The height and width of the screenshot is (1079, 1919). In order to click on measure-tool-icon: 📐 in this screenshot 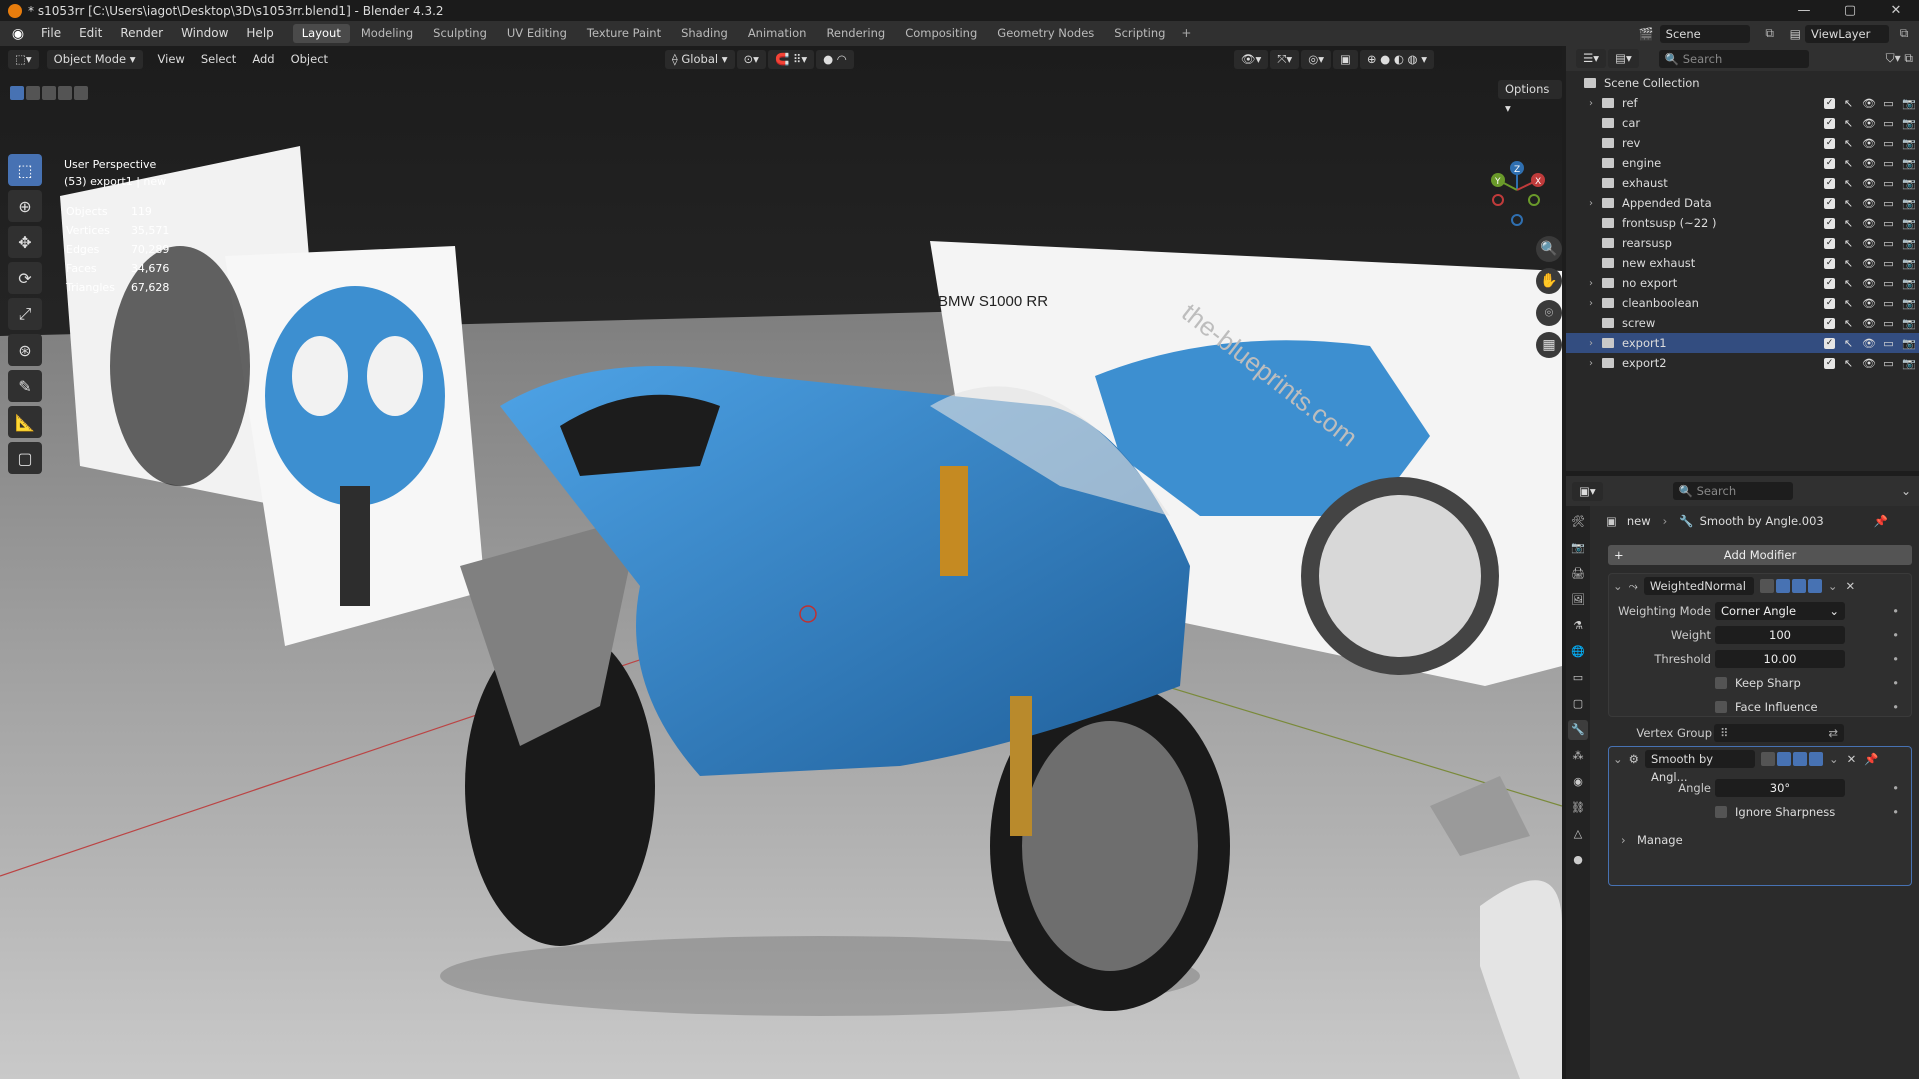, I will do `click(25, 422)`.